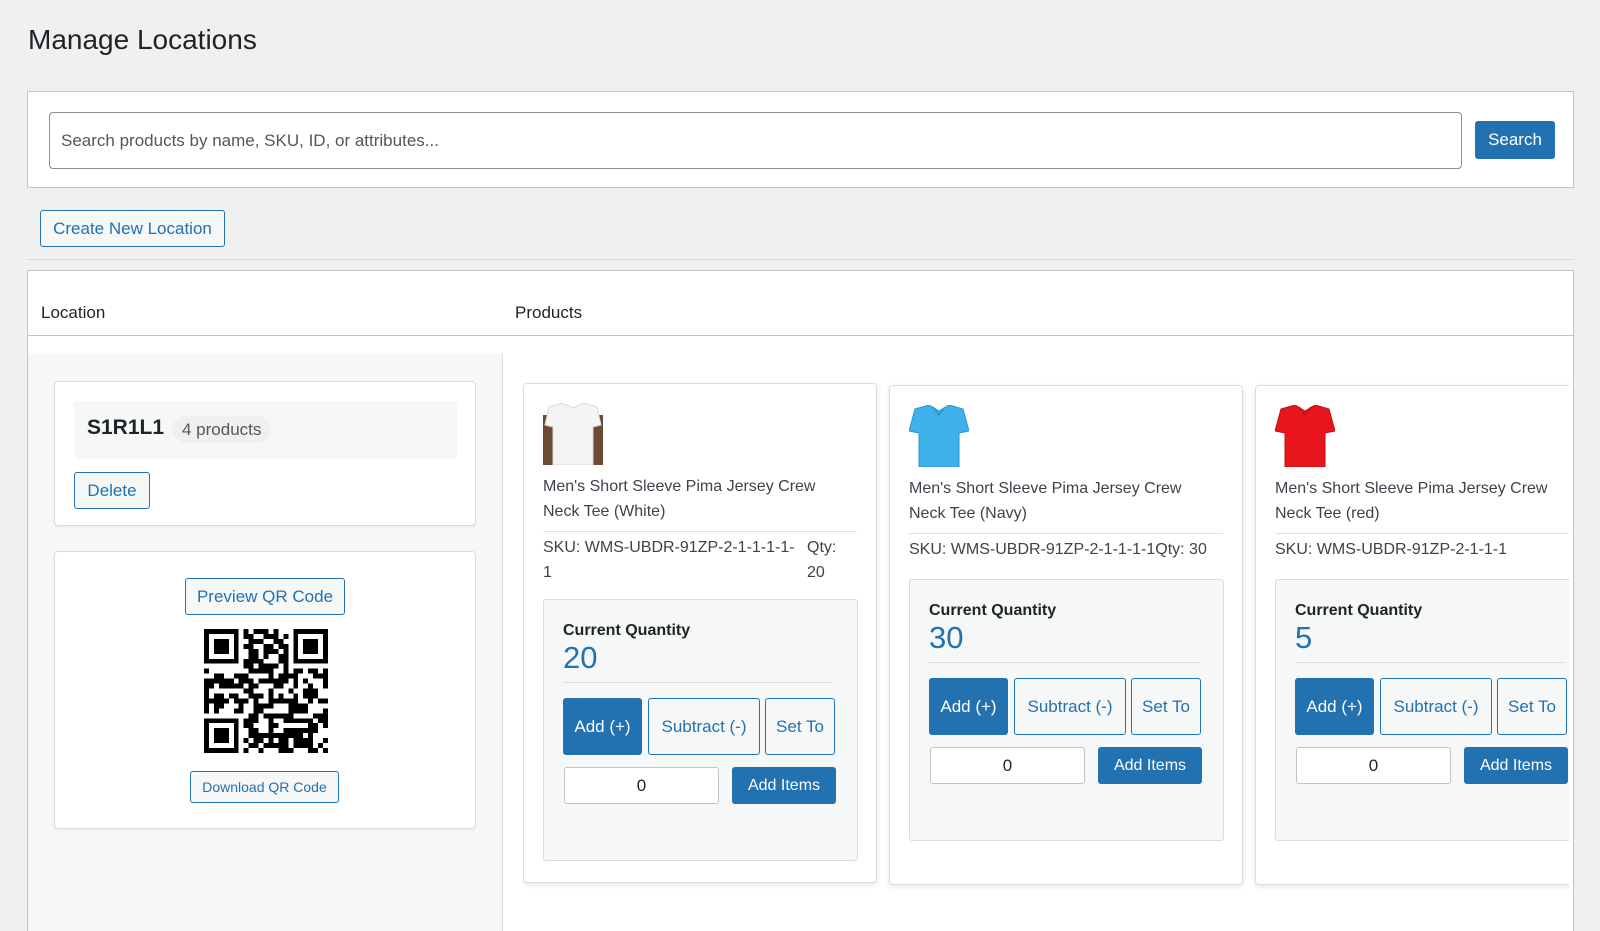 This screenshot has width=1600, height=931. What do you see at coordinates (1515, 140) in the screenshot?
I see `search-button: Search` at bounding box center [1515, 140].